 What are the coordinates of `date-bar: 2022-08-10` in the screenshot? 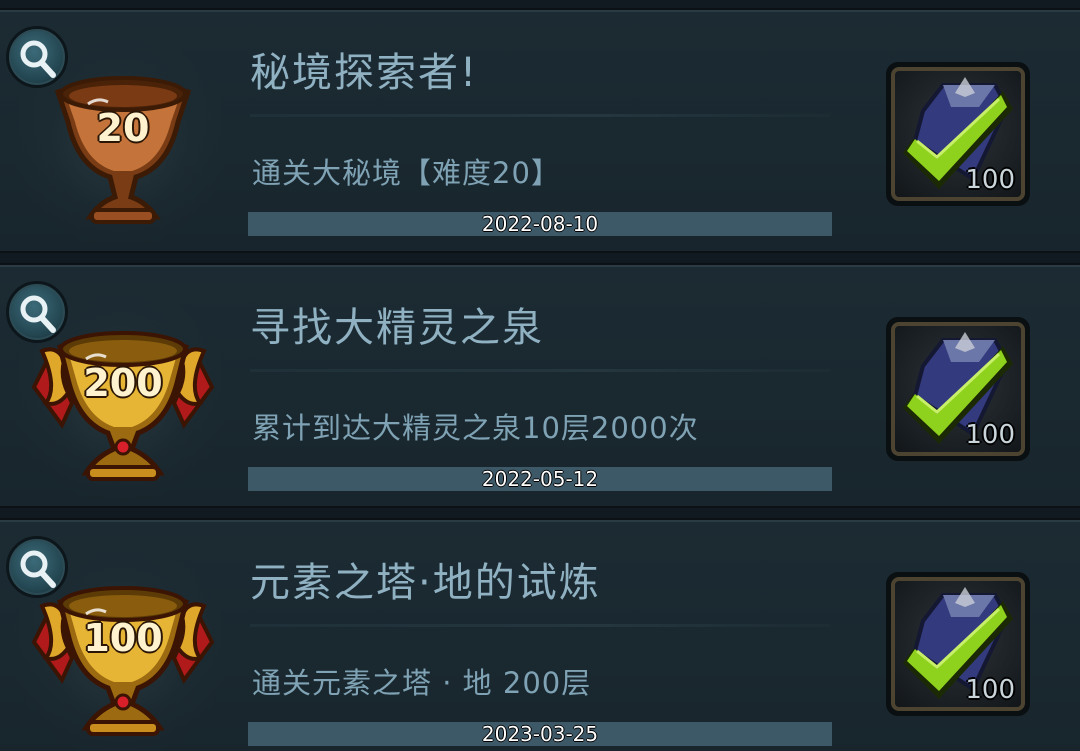 It's located at (540, 224).